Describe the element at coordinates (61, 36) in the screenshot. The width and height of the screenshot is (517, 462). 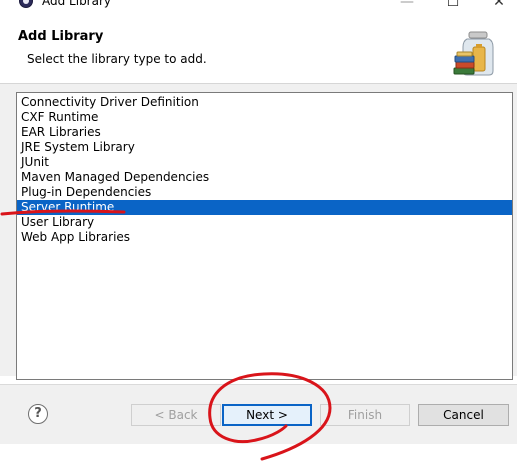
I see `header-title: Add Library` at that location.